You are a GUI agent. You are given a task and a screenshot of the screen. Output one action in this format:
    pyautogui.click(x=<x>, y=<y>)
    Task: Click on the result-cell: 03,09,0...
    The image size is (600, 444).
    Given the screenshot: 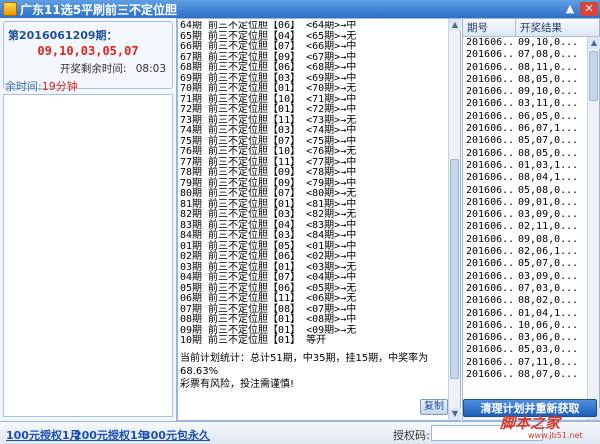 What is the action you would take?
    pyautogui.click(x=548, y=276)
    